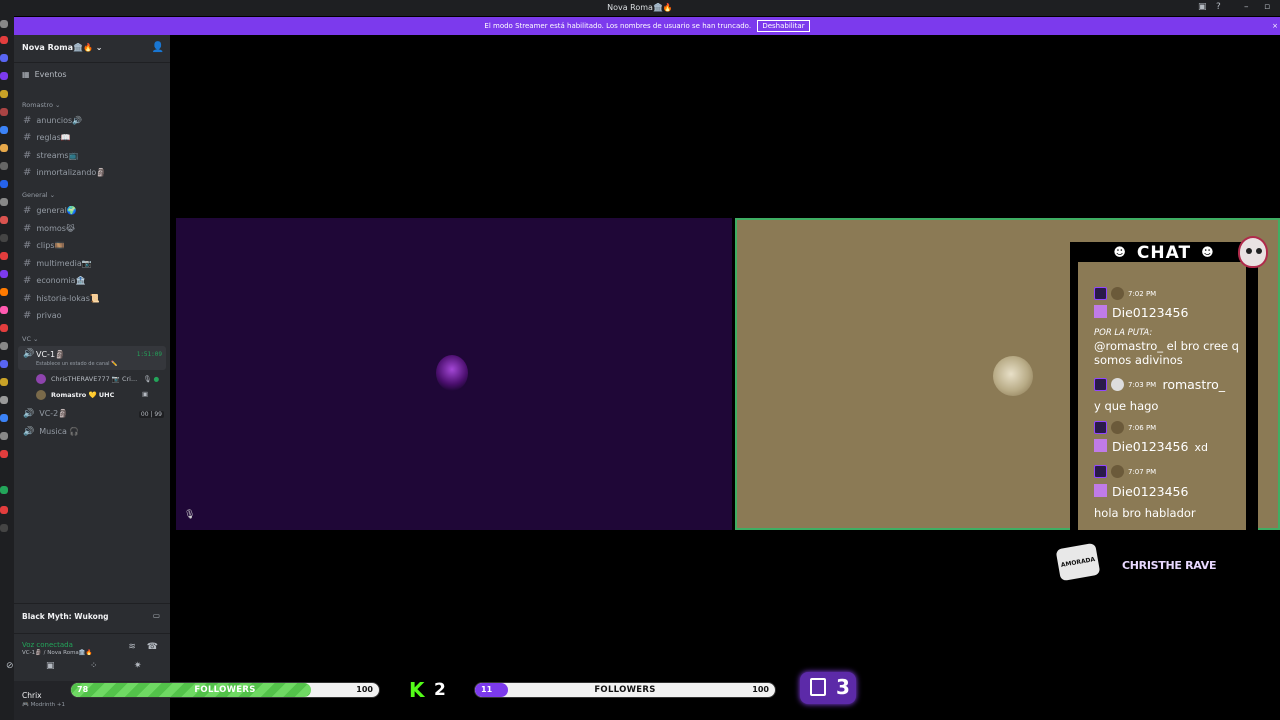 This screenshot has height=720, width=1280. What do you see at coordinates (440, 690) in the screenshot?
I see `kick-count: 2` at bounding box center [440, 690].